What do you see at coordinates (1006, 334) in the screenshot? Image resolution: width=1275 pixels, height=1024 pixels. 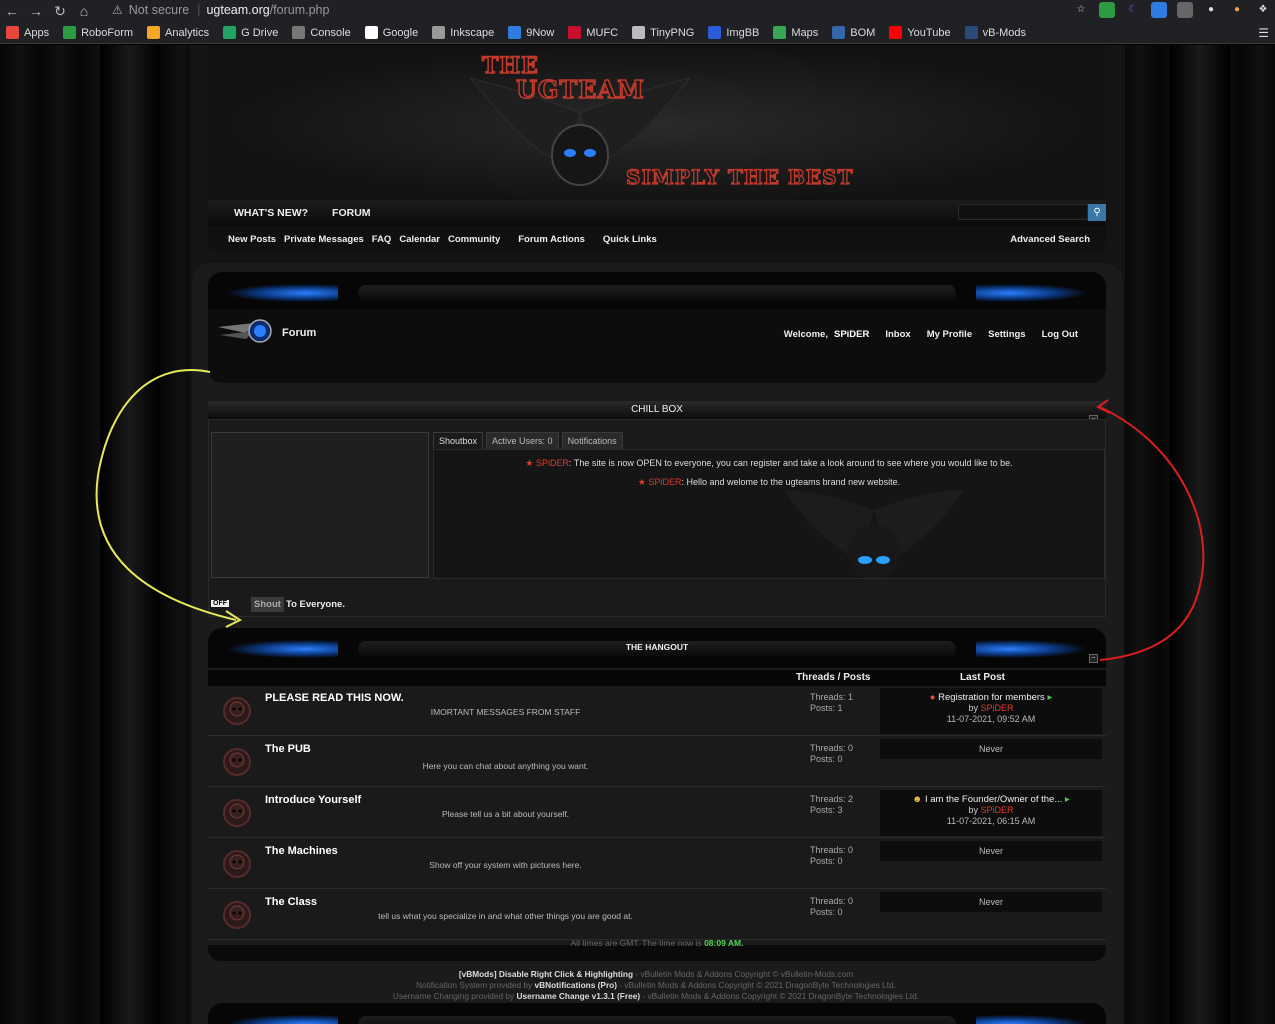 I see `settings-link: Settings` at bounding box center [1006, 334].